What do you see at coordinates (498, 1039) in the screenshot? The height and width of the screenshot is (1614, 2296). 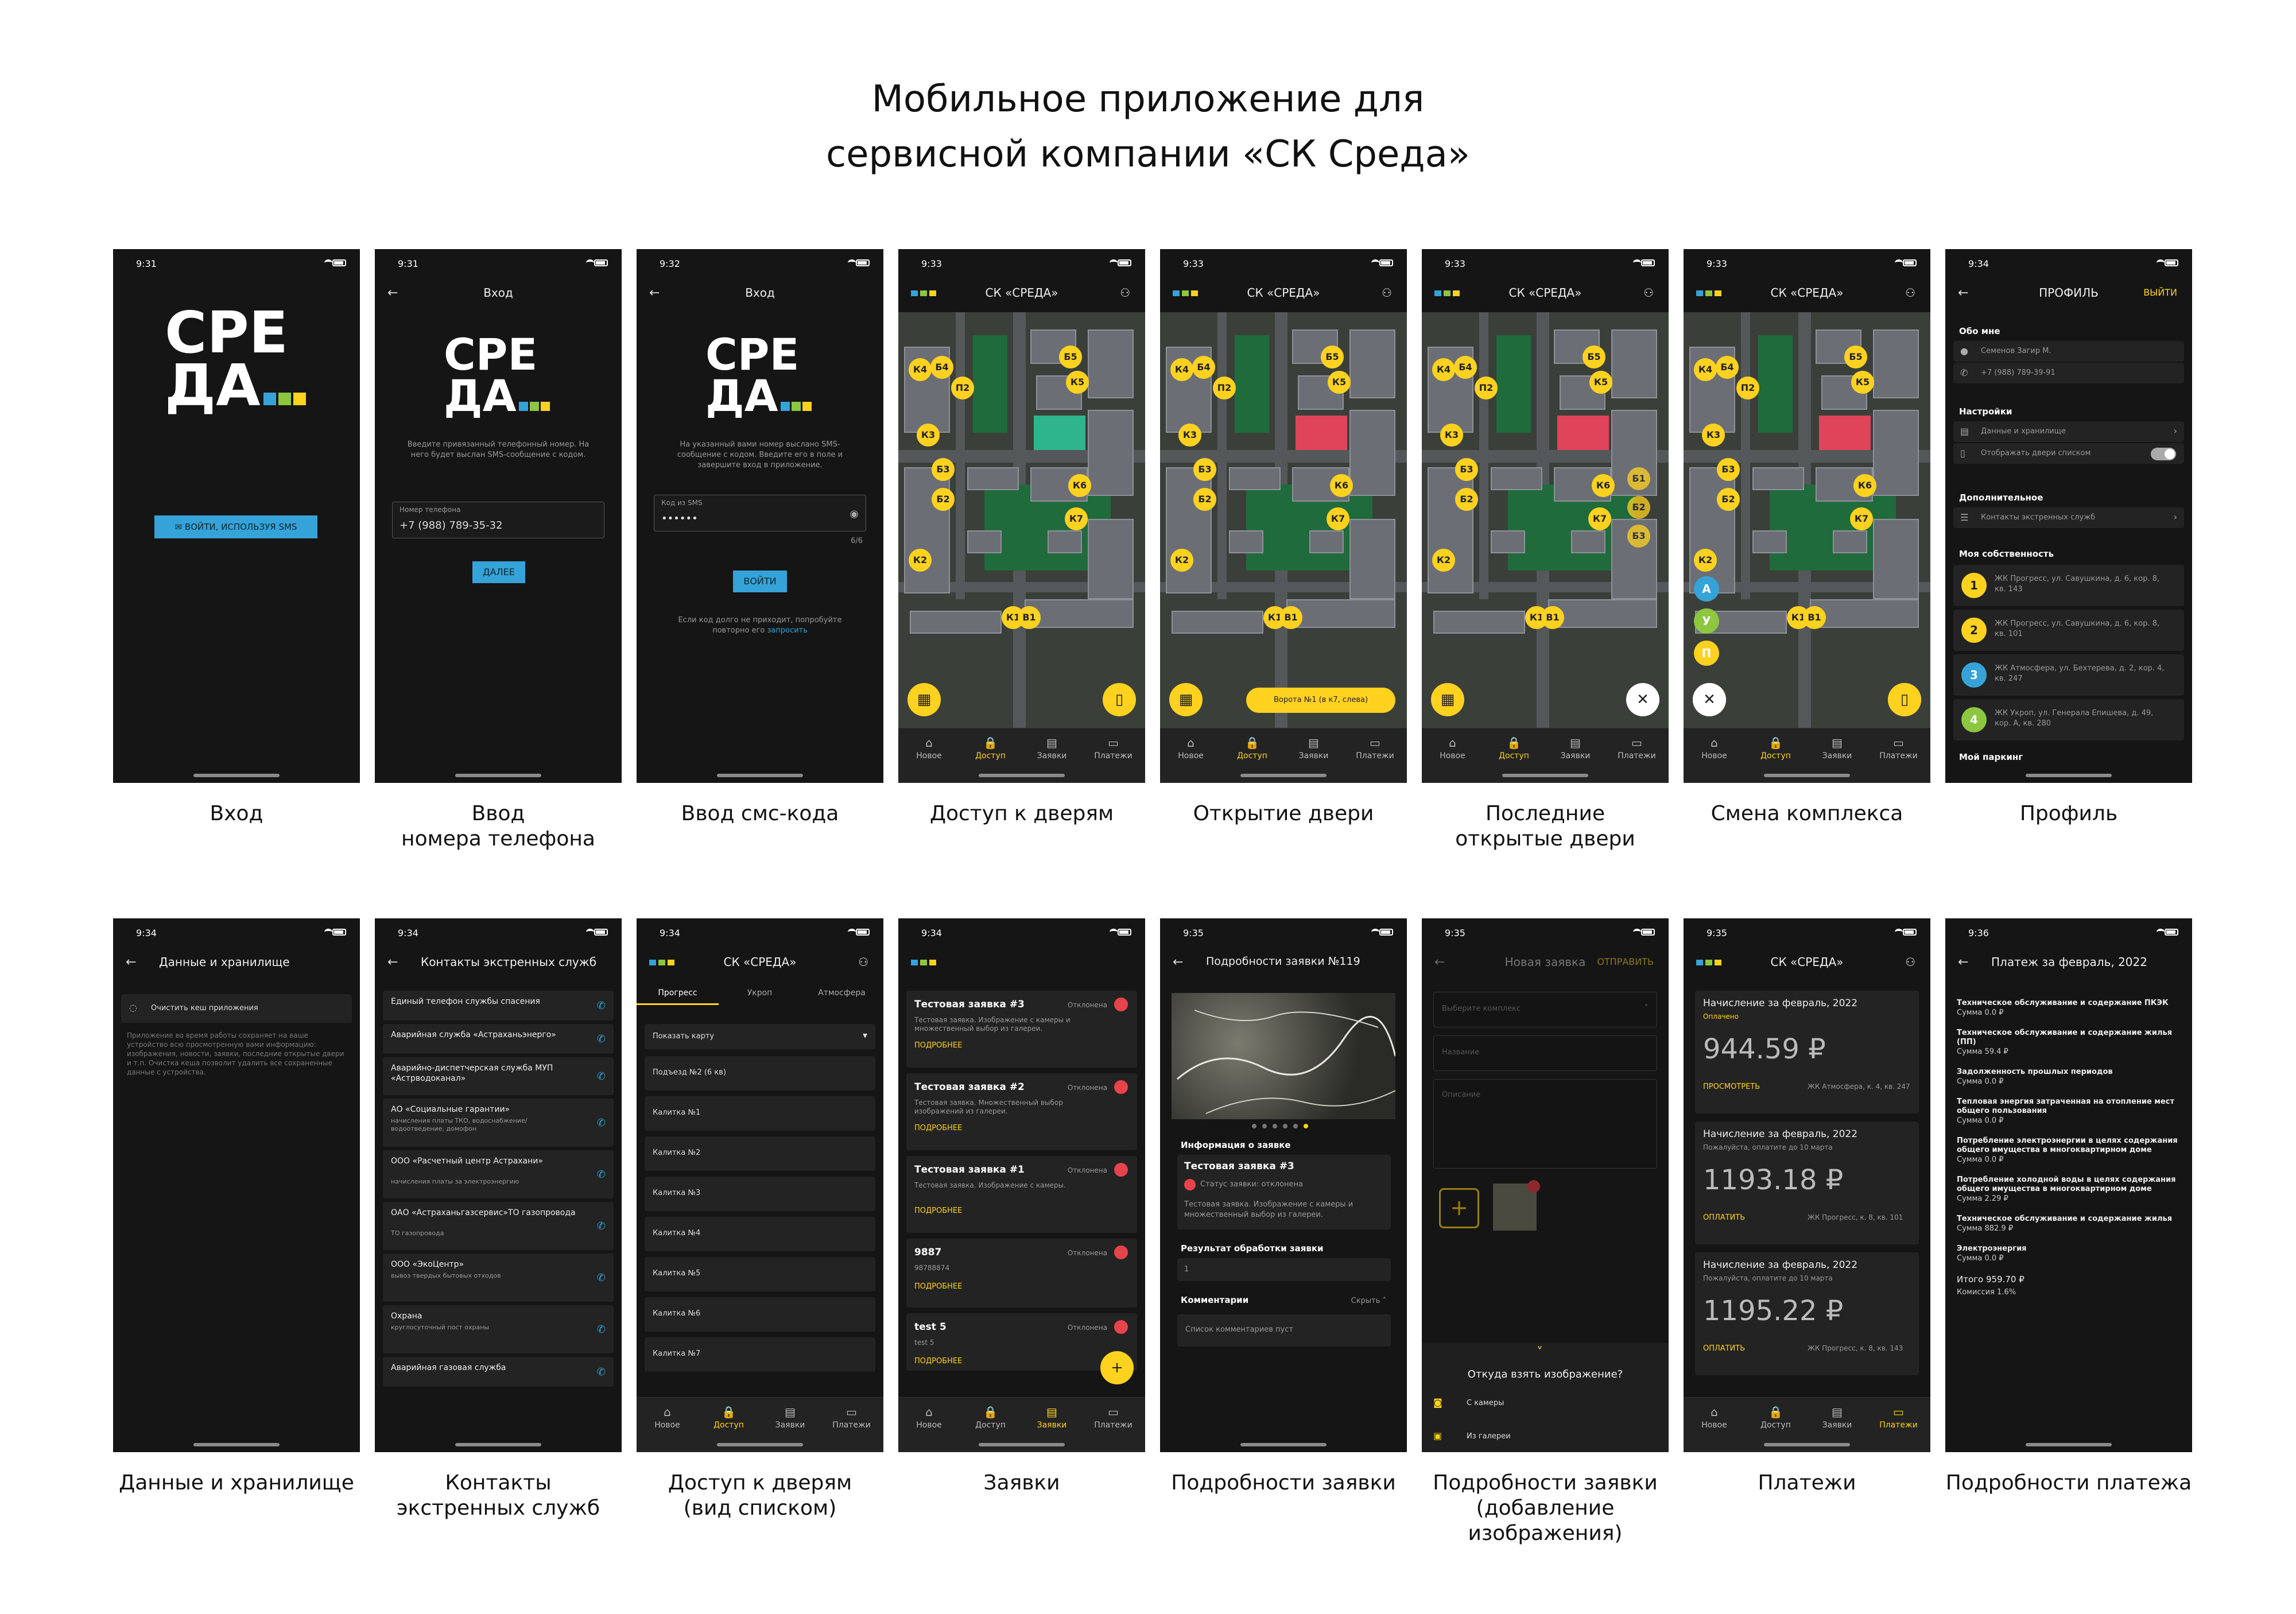 I see `contact-item: Аварийная служба «Астраханьэнерго» ✆` at bounding box center [498, 1039].